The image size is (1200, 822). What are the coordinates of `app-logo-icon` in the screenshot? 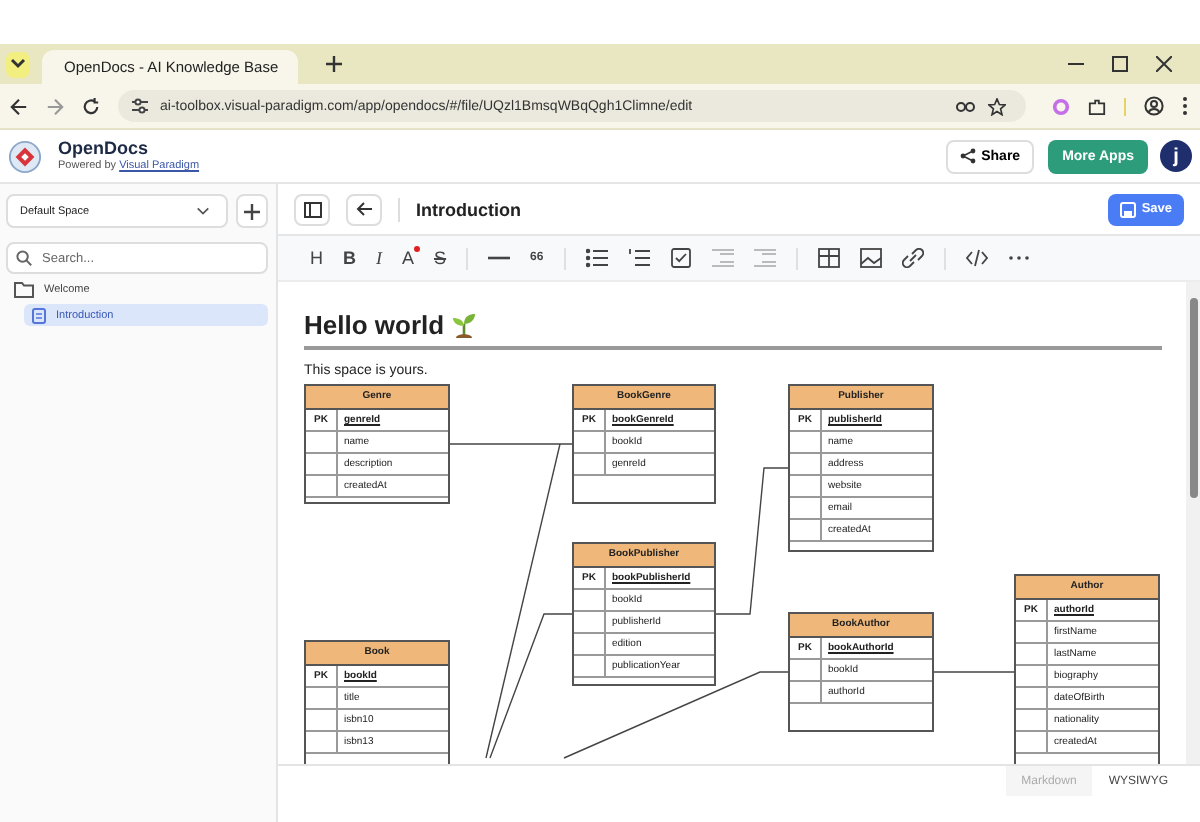 It's located at (25, 156).